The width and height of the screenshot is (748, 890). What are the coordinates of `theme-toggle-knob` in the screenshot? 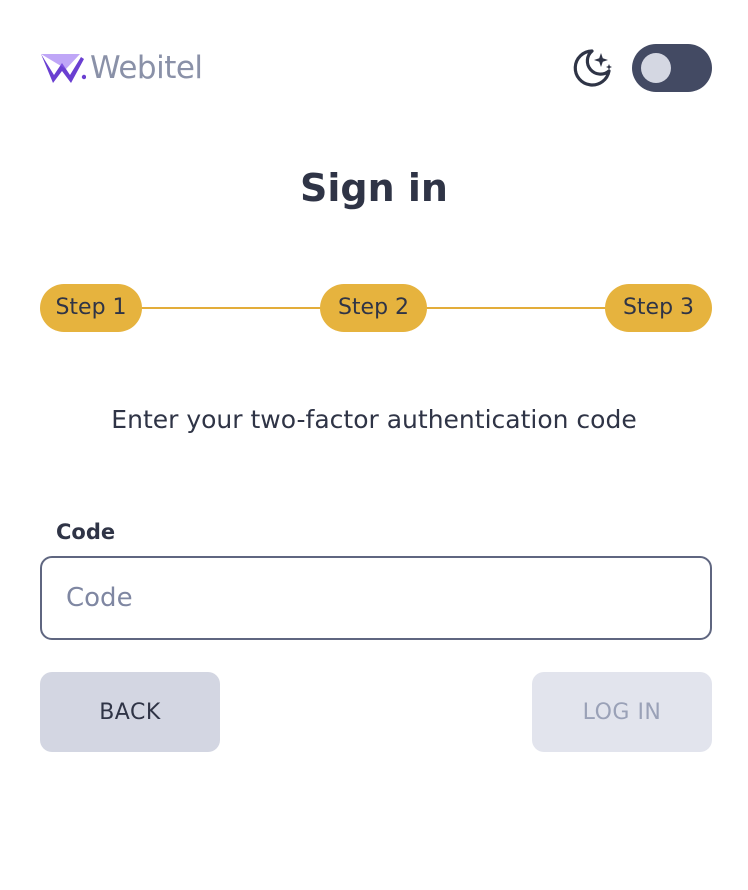 It's located at (656, 68).